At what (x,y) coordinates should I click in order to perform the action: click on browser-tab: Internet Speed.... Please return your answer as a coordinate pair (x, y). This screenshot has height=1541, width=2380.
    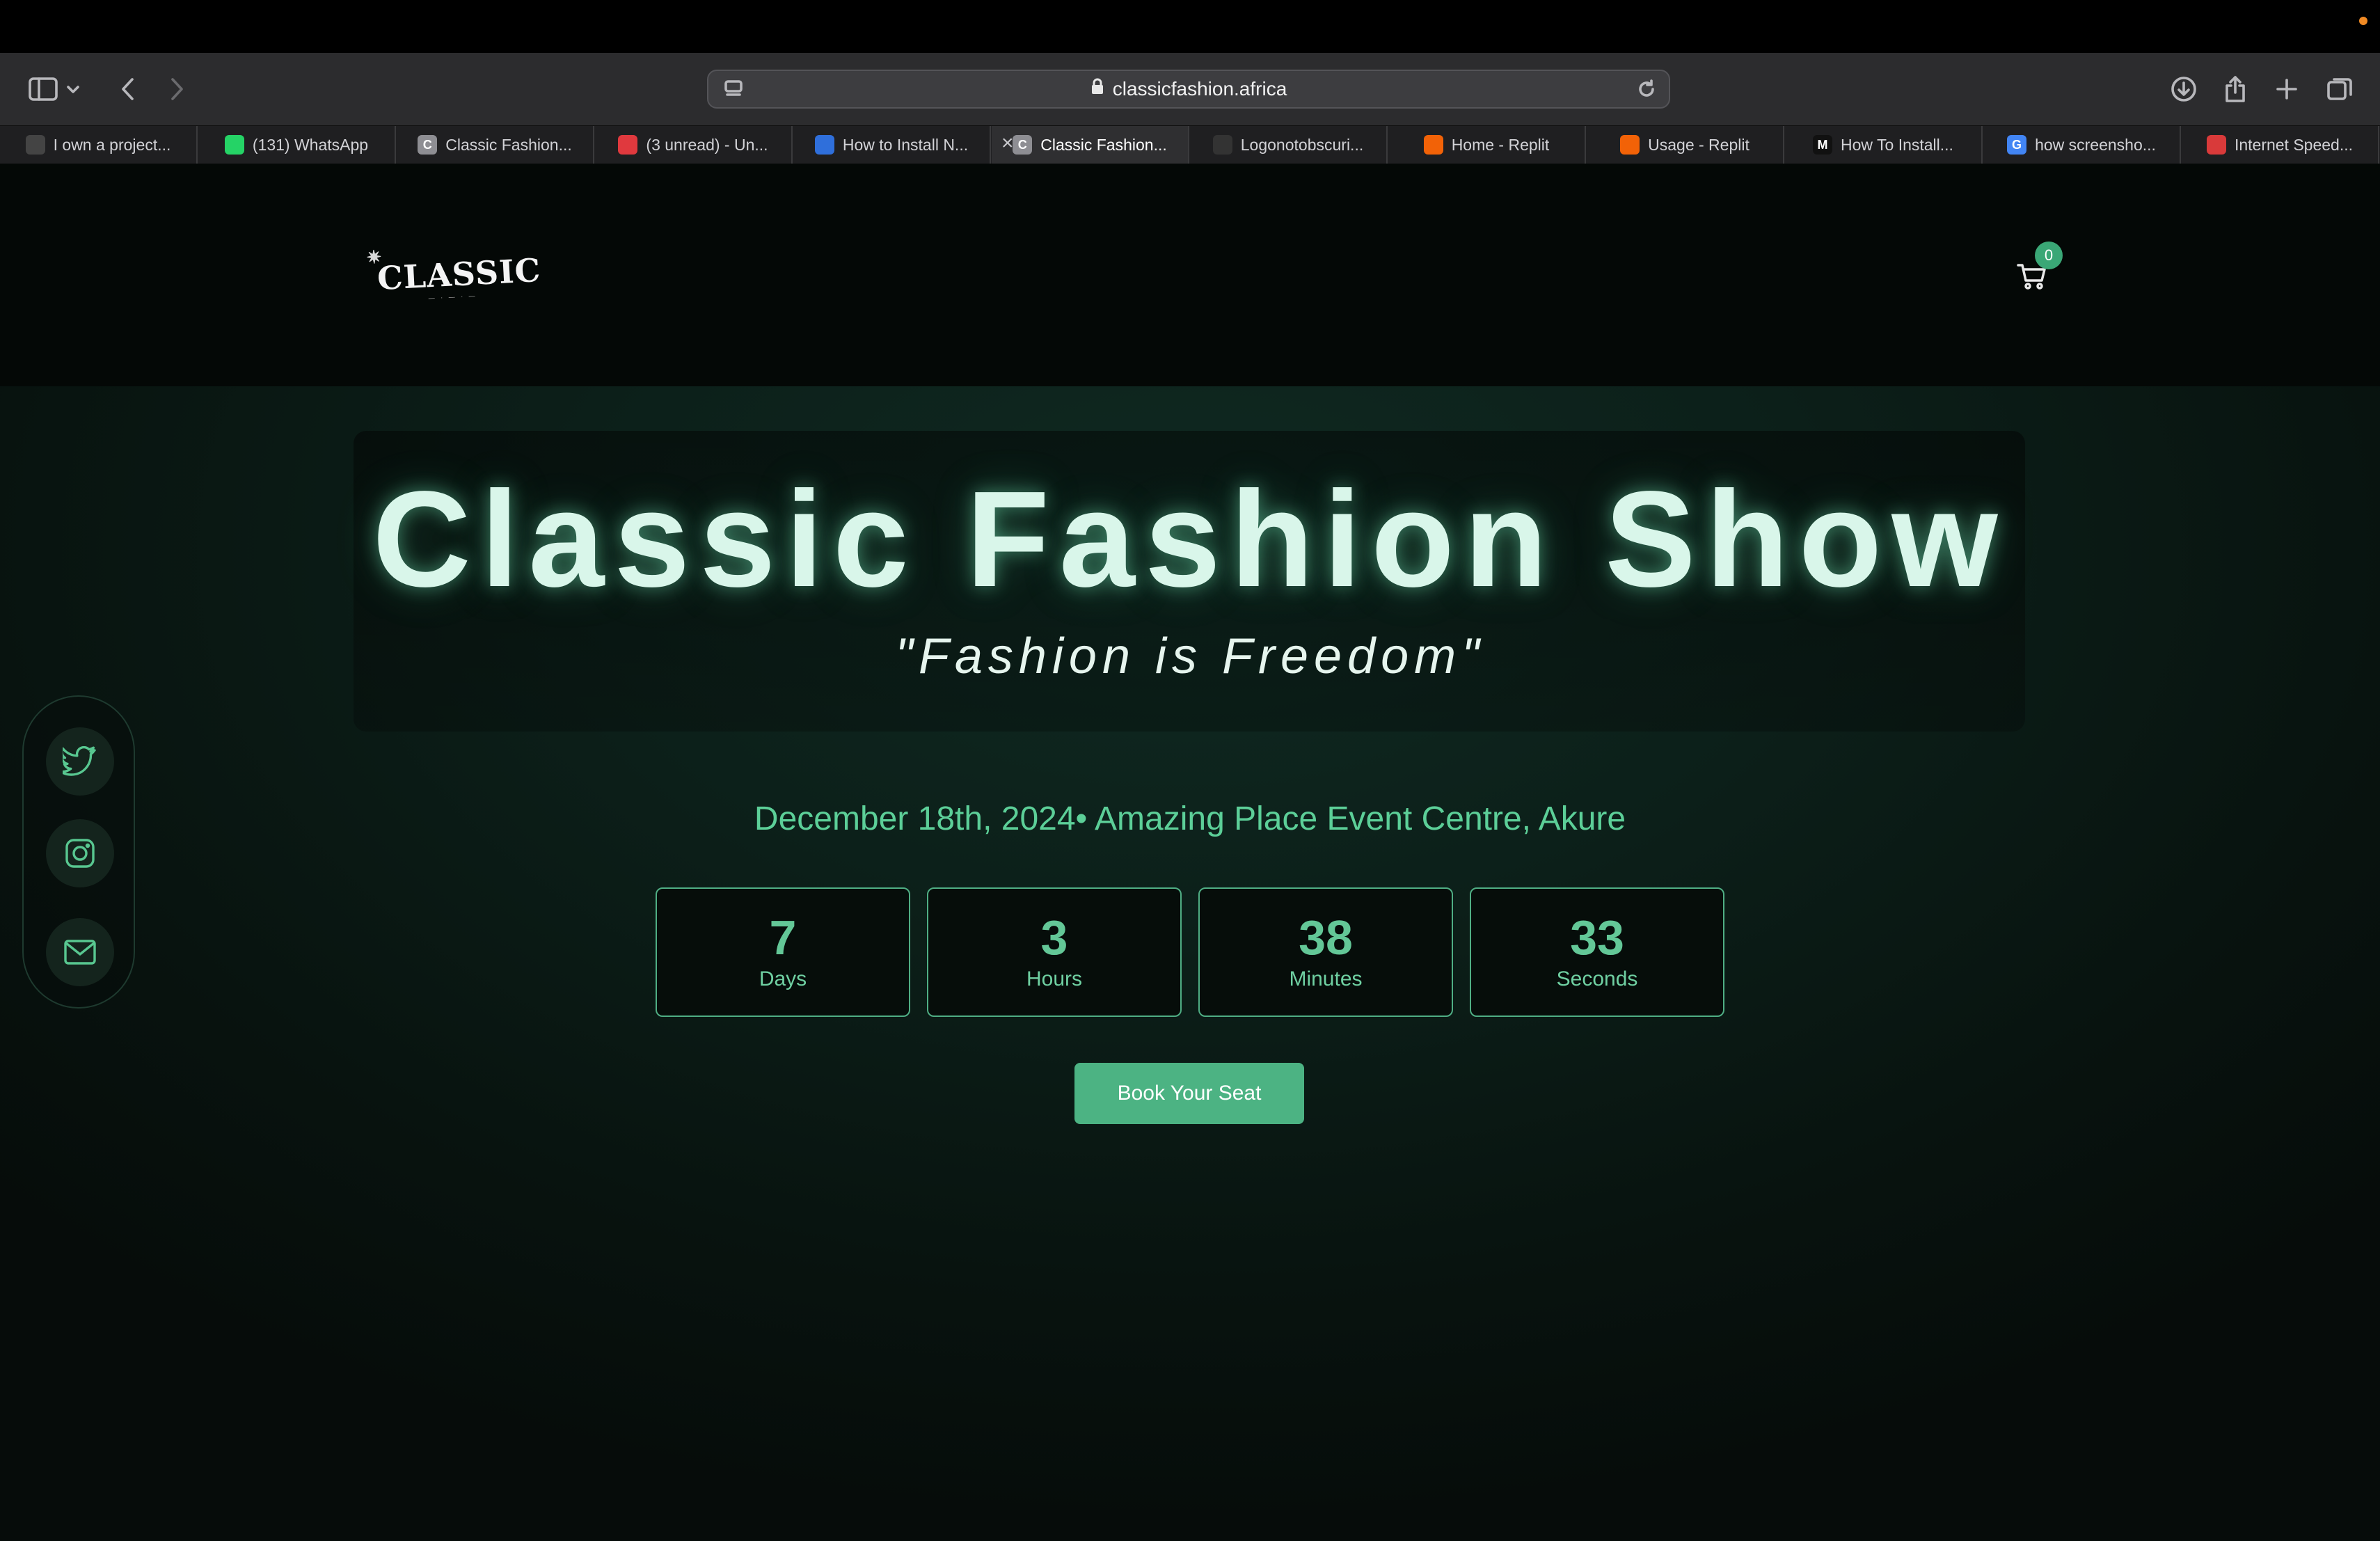
    Looking at the image, I should click on (2280, 145).